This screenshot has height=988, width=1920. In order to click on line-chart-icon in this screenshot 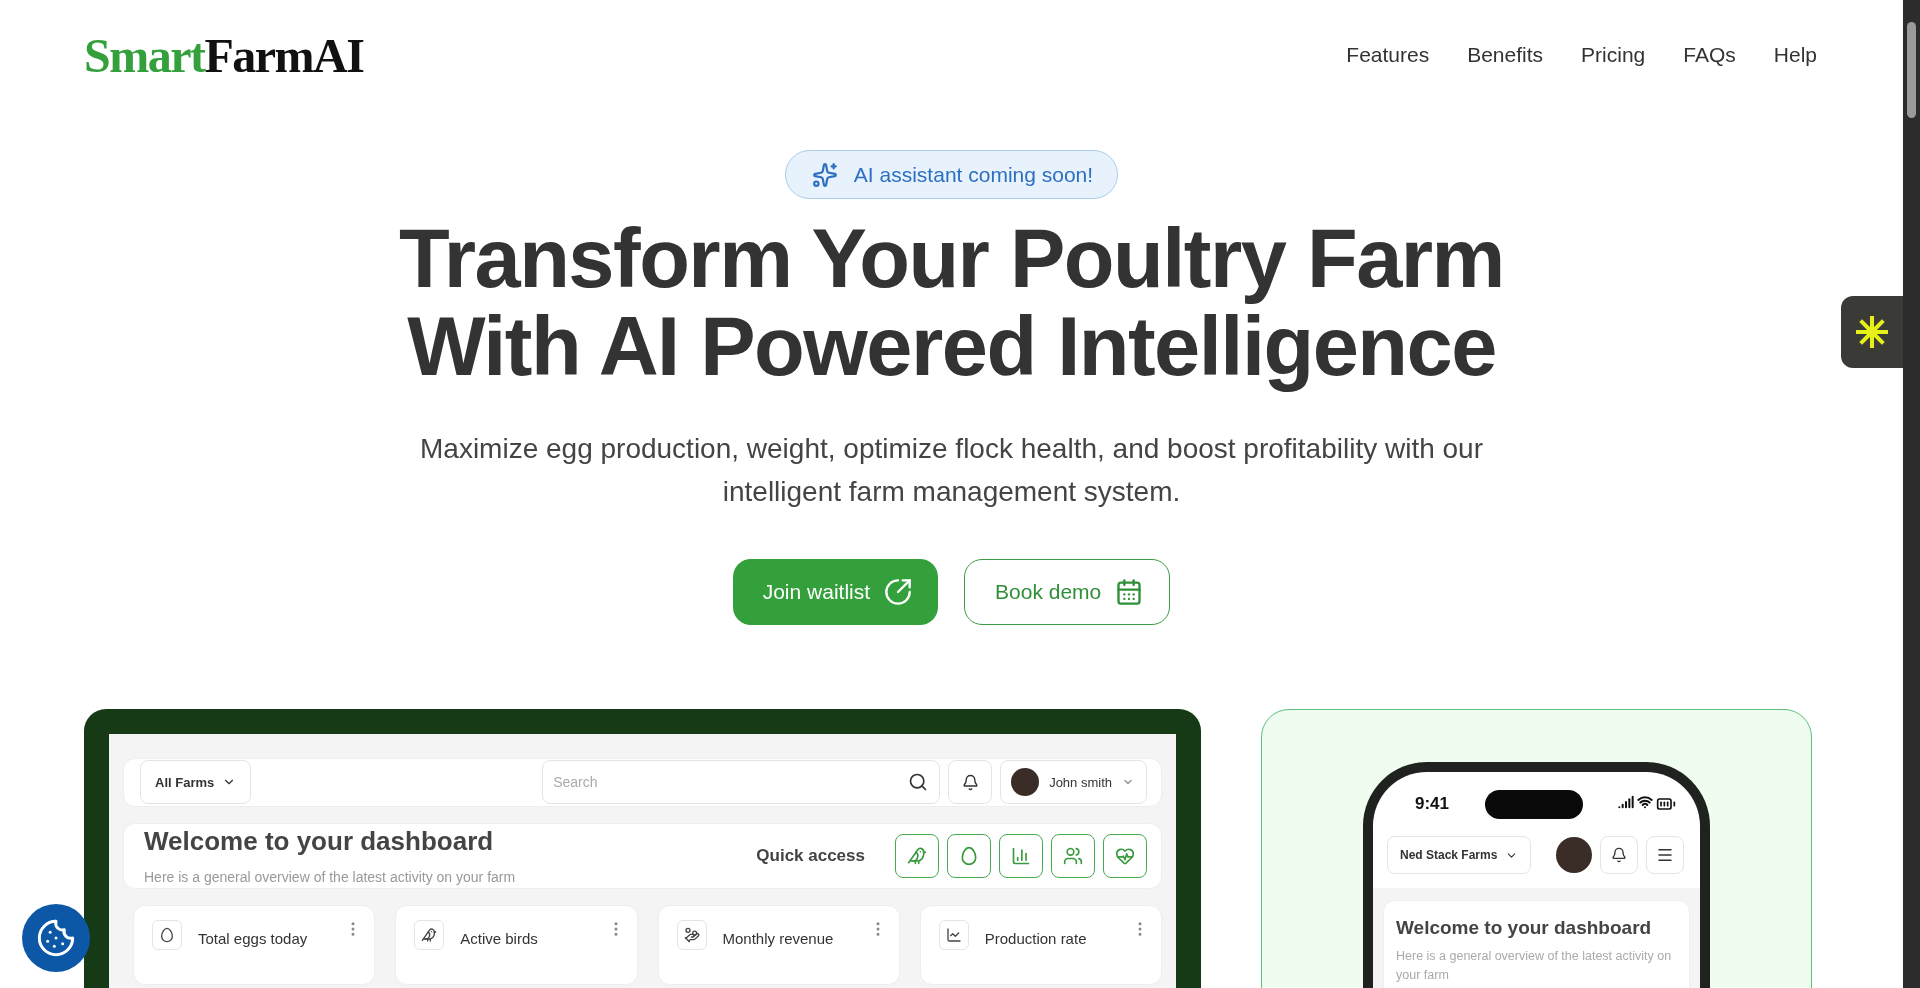, I will do `click(953, 935)`.